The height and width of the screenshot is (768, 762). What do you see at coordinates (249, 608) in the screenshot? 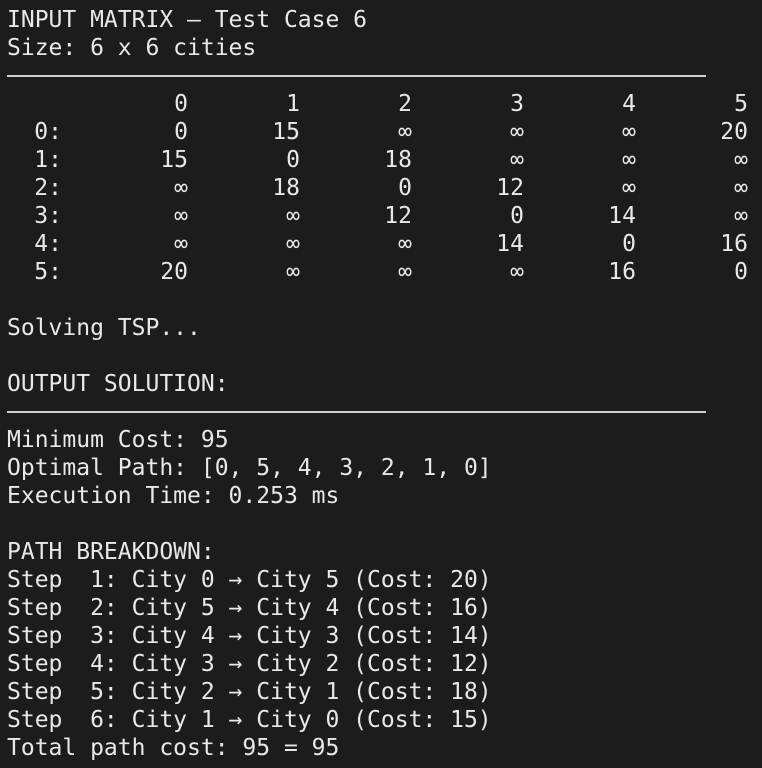
I see `path-step: Step 2: City 5 → City 4 (Cost: 16)` at bounding box center [249, 608].